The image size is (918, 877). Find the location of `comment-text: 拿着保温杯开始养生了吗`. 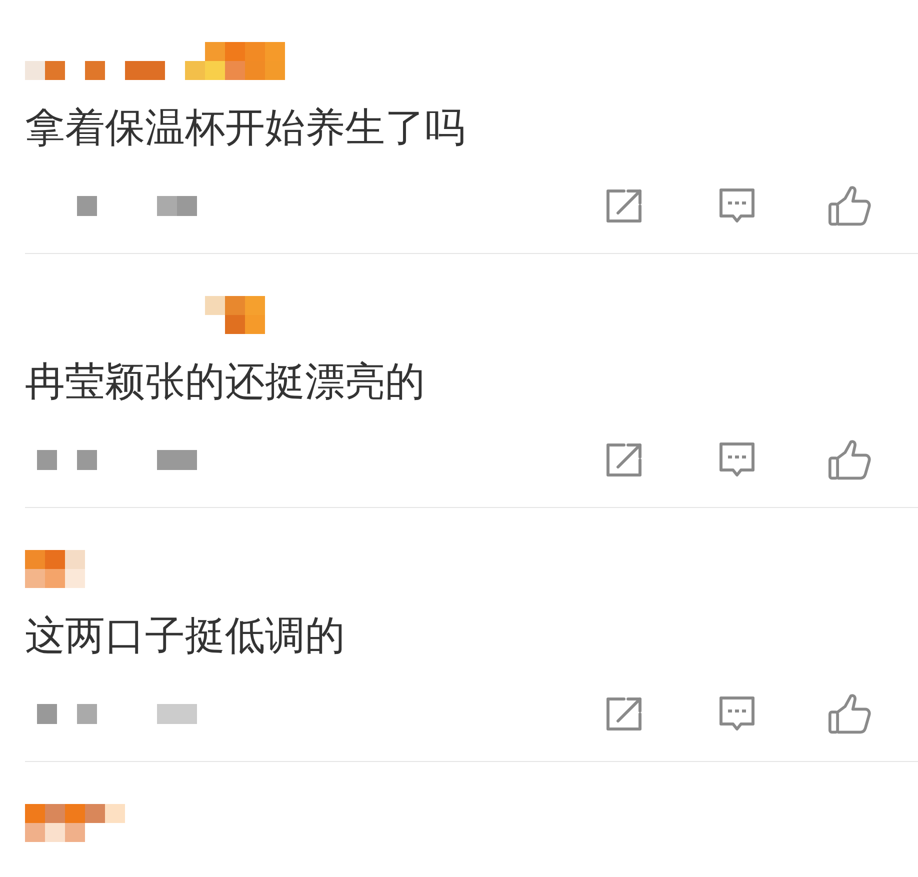

comment-text: 拿着保温杯开始养生了吗 is located at coordinates (245, 128).